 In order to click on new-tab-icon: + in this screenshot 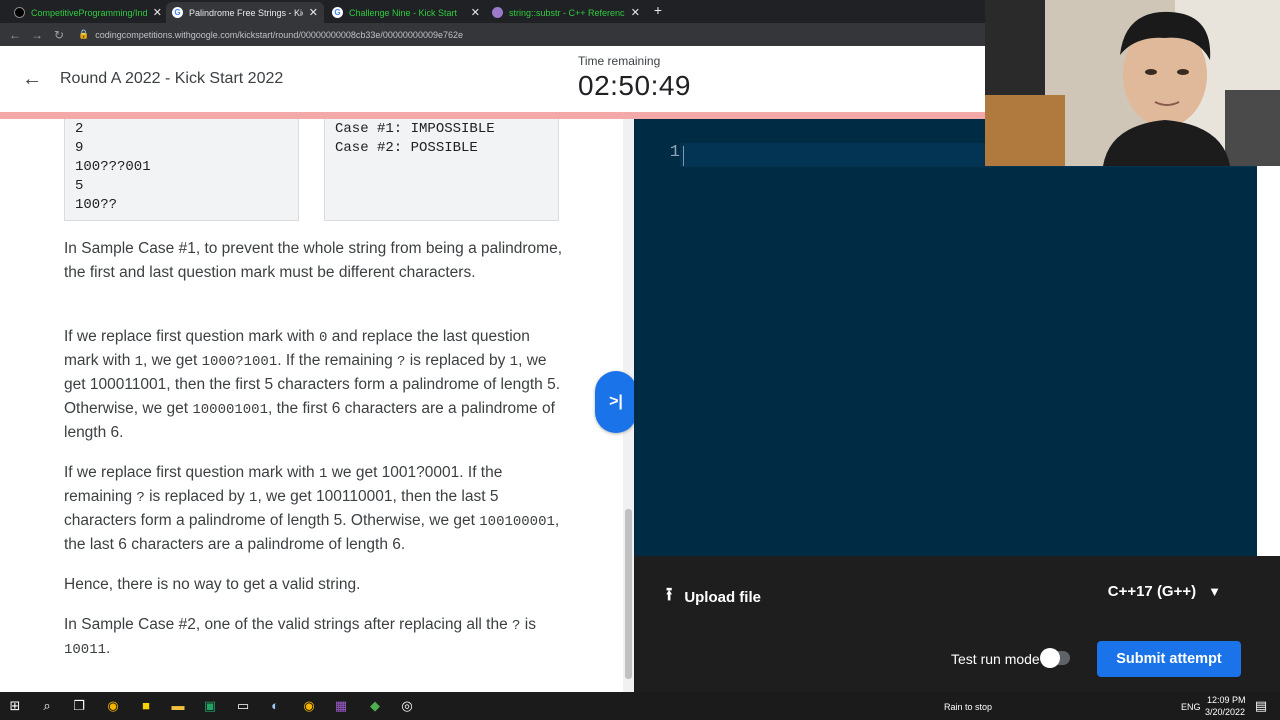, I will do `click(658, 10)`.